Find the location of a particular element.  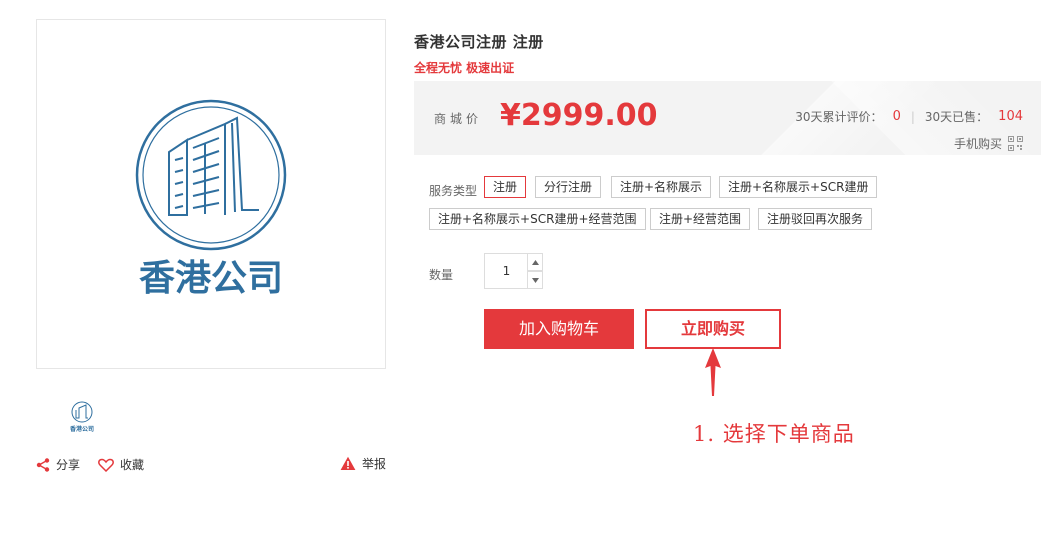

favorite-action: 收藏 is located at coordinates (121, 464).